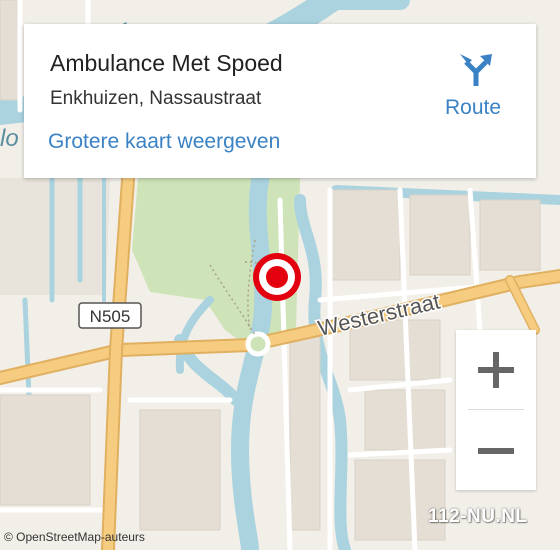  Describe the element at coordinates (258, 344) in the screenshot. I see `roundabout` at that location.